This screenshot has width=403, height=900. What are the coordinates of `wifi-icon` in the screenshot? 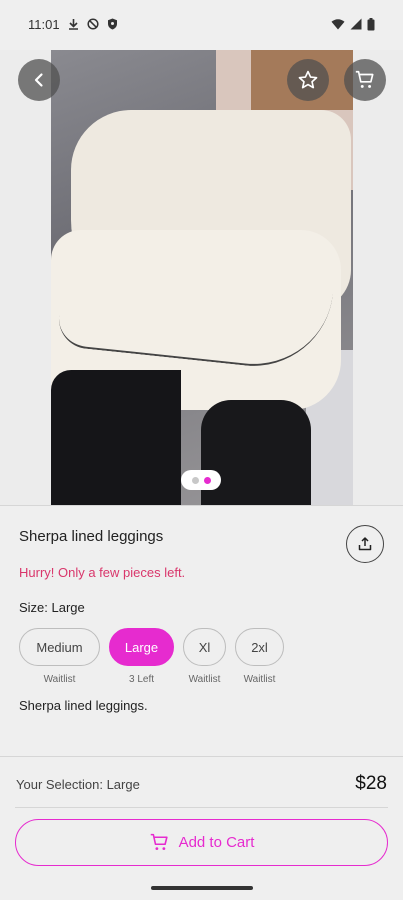 It's located at (338, 24).